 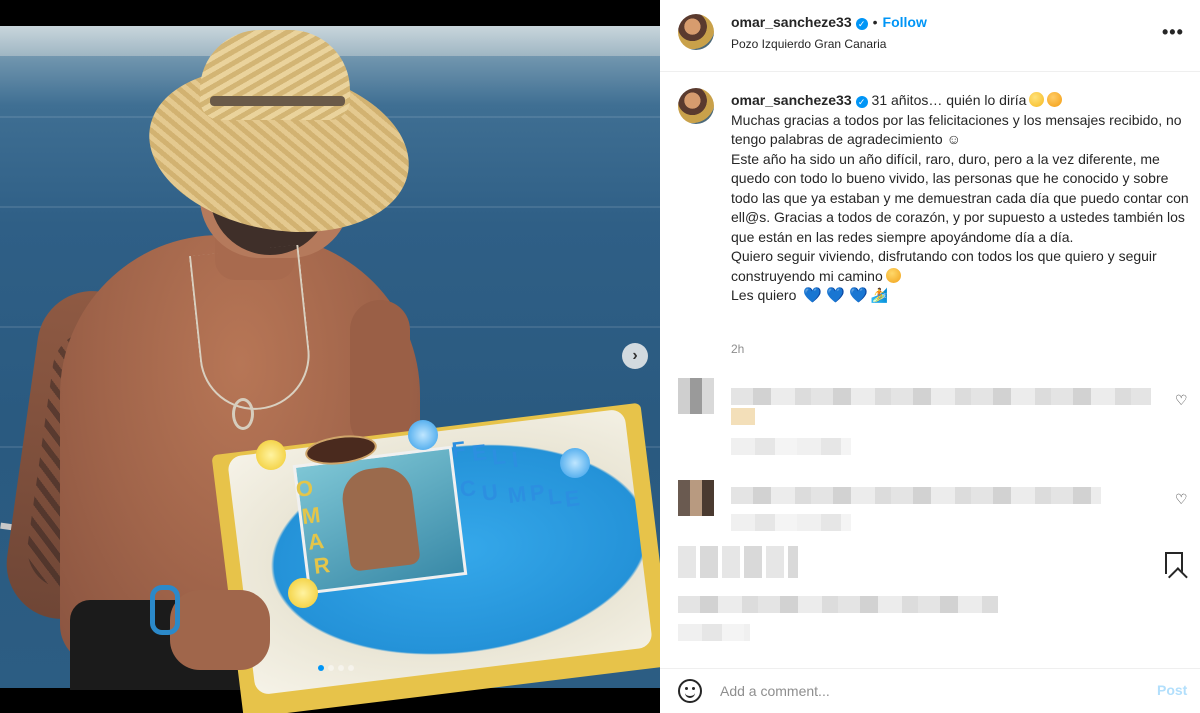 What do you see at coordinates (165, 610) in the screenshot?
I see `wristband` at bounding box center [165, 610].